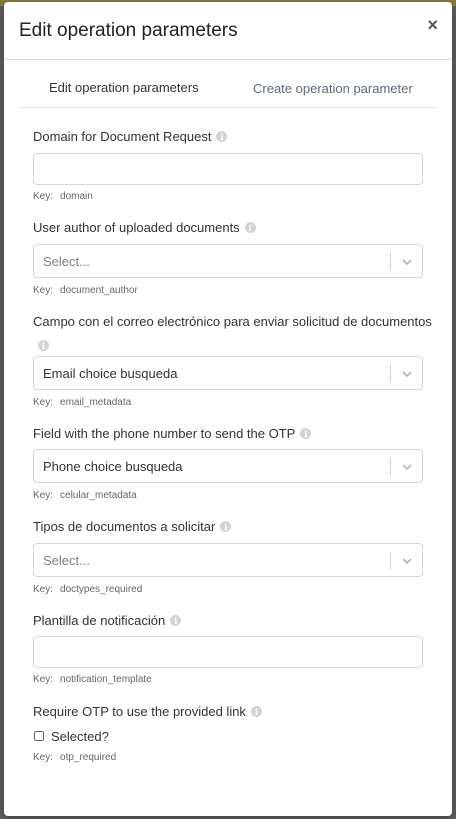 The height and width of the screenshot is (819, 456). I want to click on tab-edit-operation-parameters: Edit operation parameters, so click(124, 87).